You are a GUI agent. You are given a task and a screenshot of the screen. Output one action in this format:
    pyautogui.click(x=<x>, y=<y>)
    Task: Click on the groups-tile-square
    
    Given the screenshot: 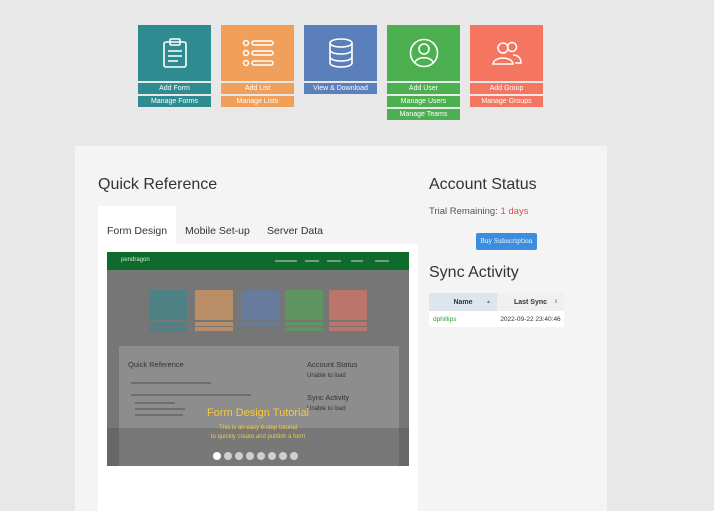 What is the action you would take?
    pyautogui.click(x=506, y=53)
    